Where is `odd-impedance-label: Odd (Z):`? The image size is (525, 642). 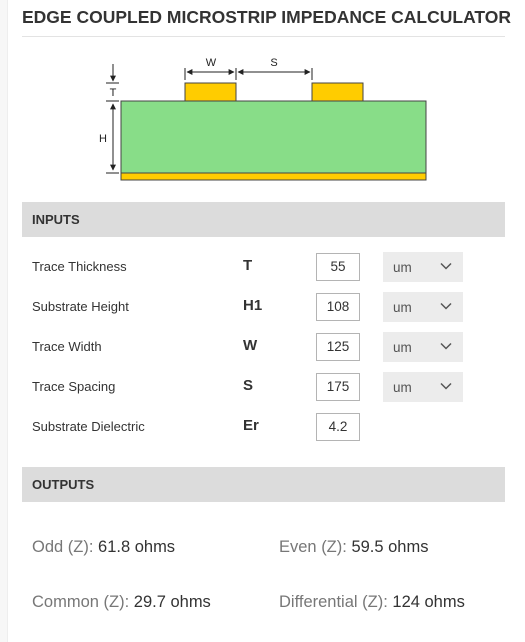 odd-impedance-label: Odd (Z): is located at coordinates (65, 547).